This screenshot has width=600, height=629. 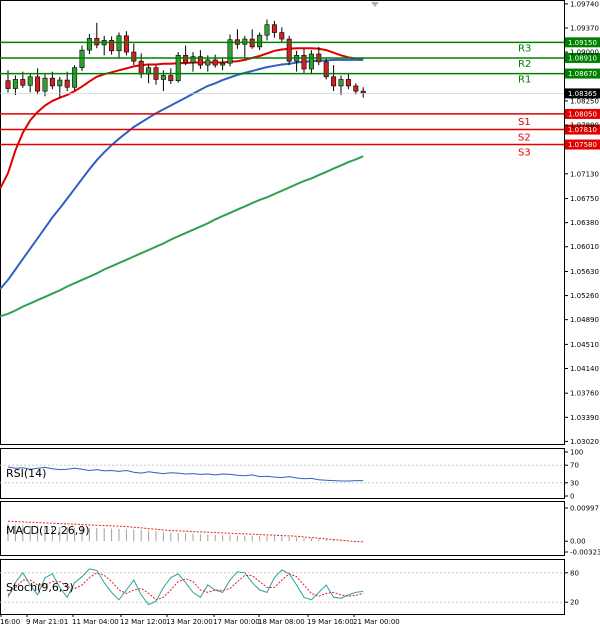 I want to click on stoch-panel-border, so click(x=282, y=587).